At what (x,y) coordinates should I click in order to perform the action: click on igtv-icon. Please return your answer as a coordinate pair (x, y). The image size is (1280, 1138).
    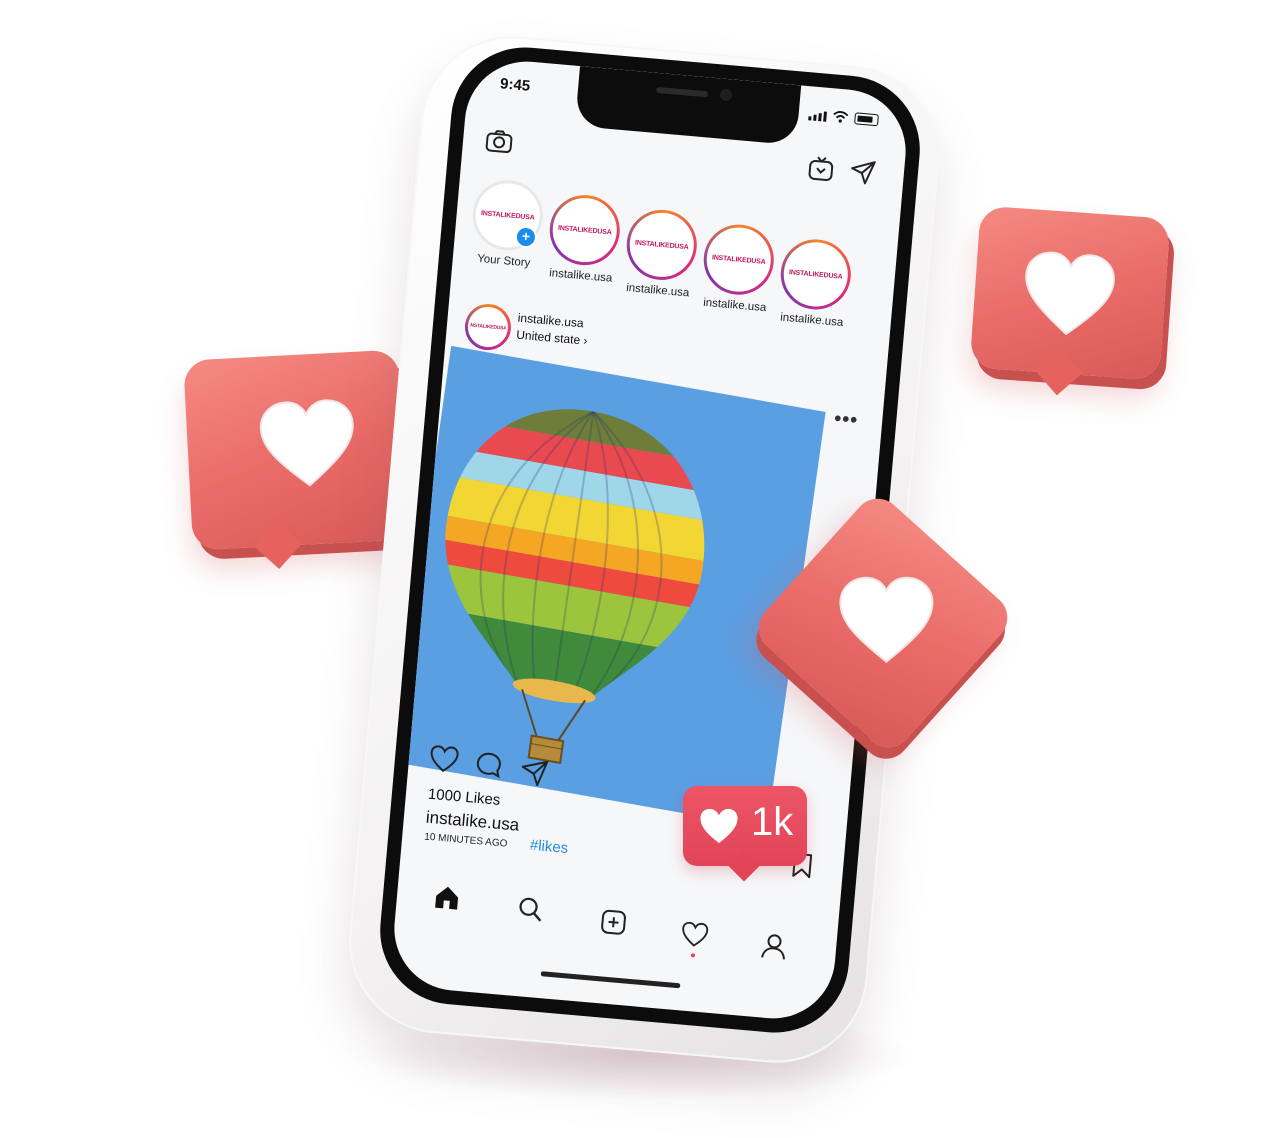
    Looking at the image, I should click on (821, 168).